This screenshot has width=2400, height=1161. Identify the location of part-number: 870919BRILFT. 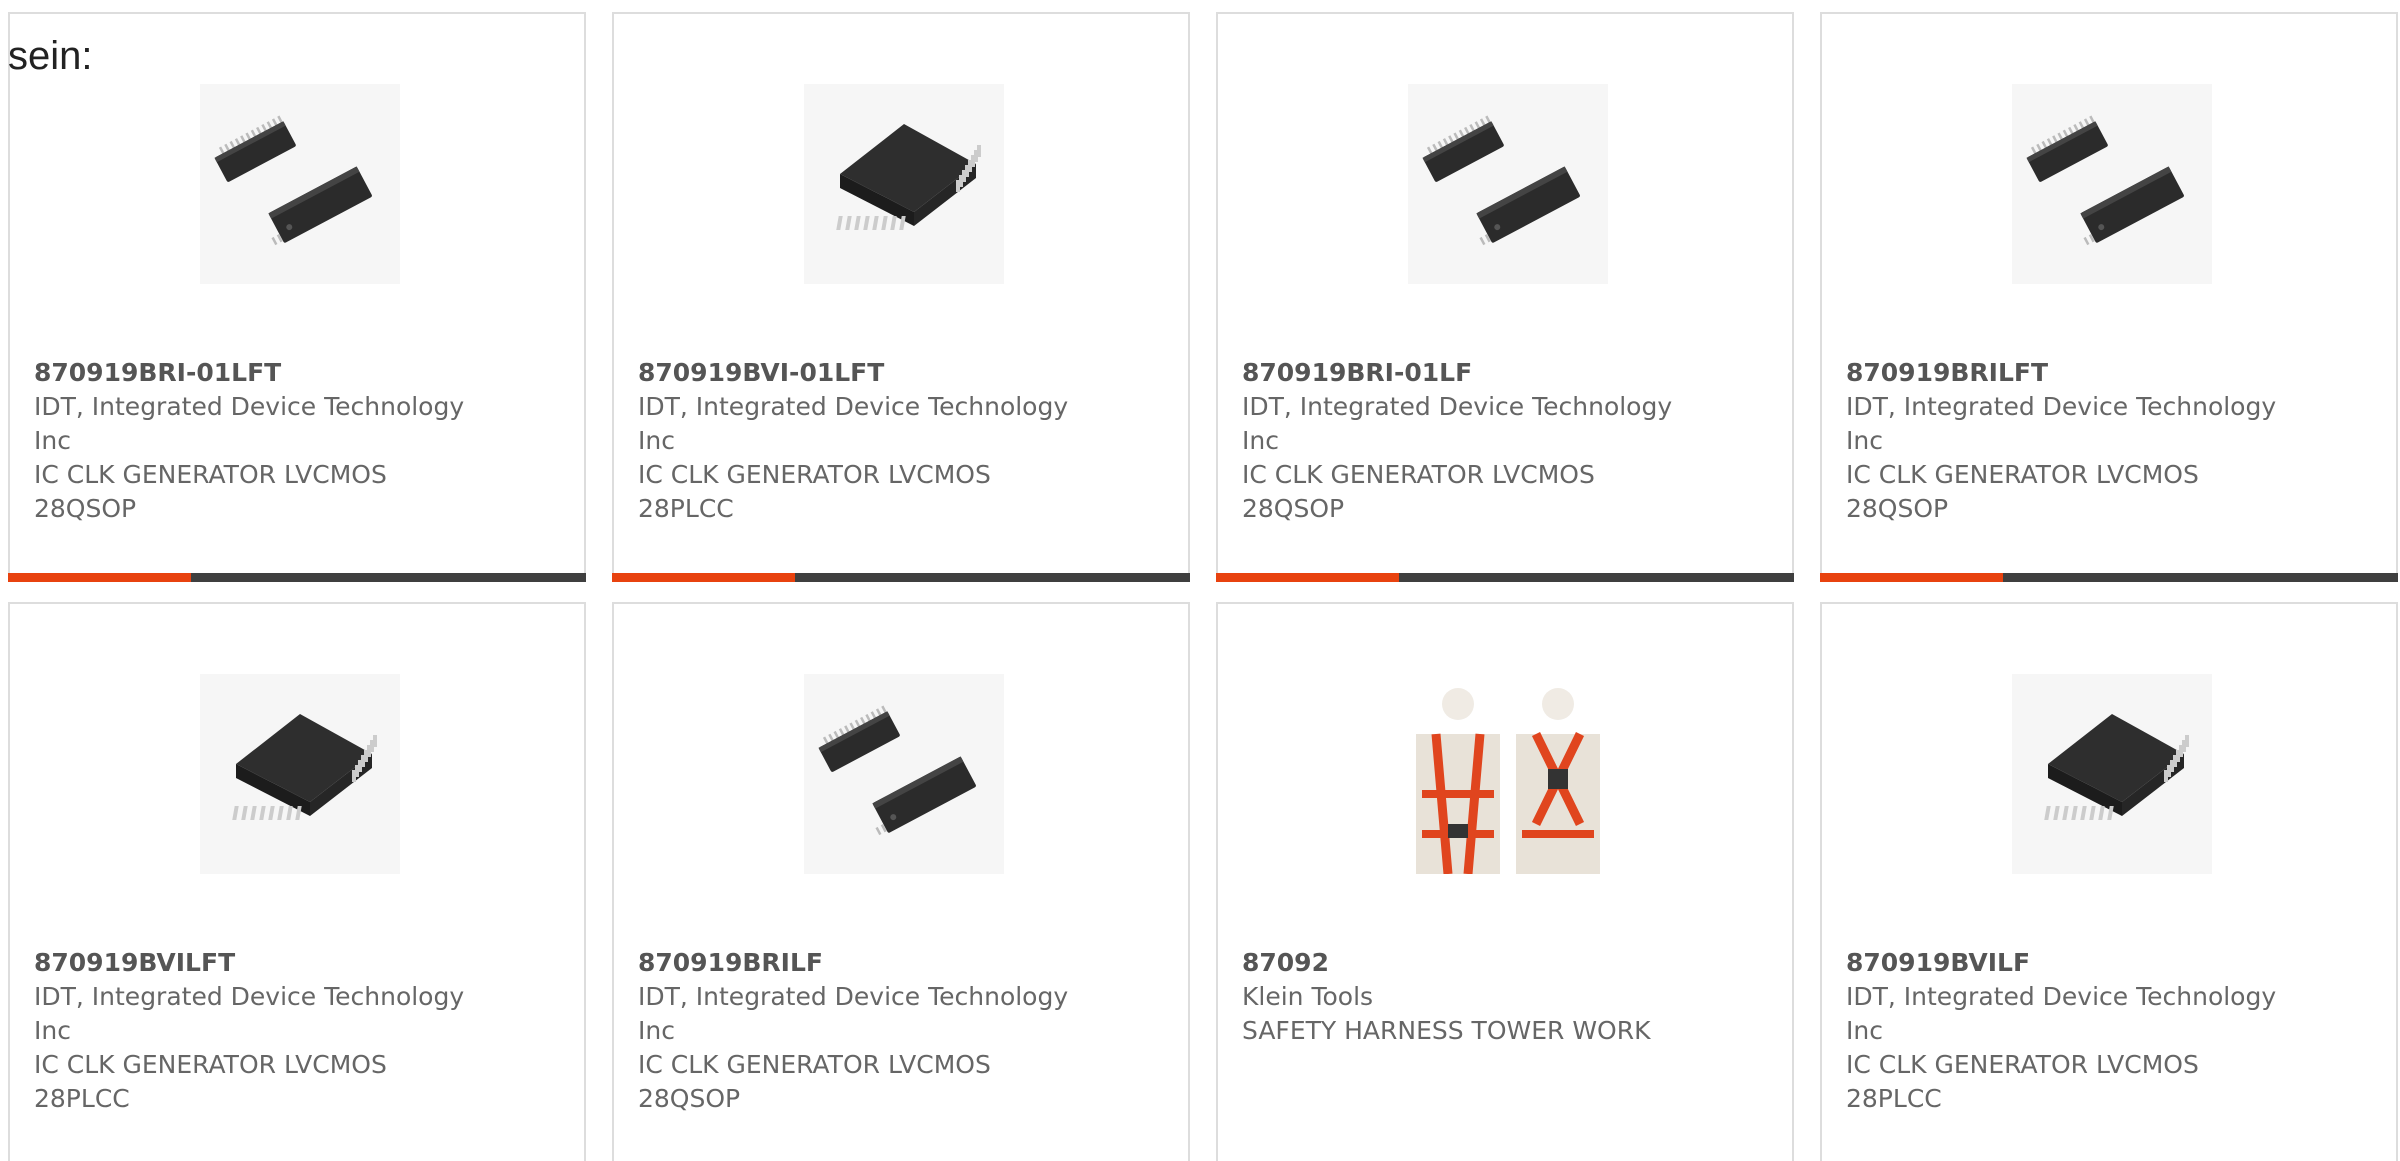
(2066, 373).